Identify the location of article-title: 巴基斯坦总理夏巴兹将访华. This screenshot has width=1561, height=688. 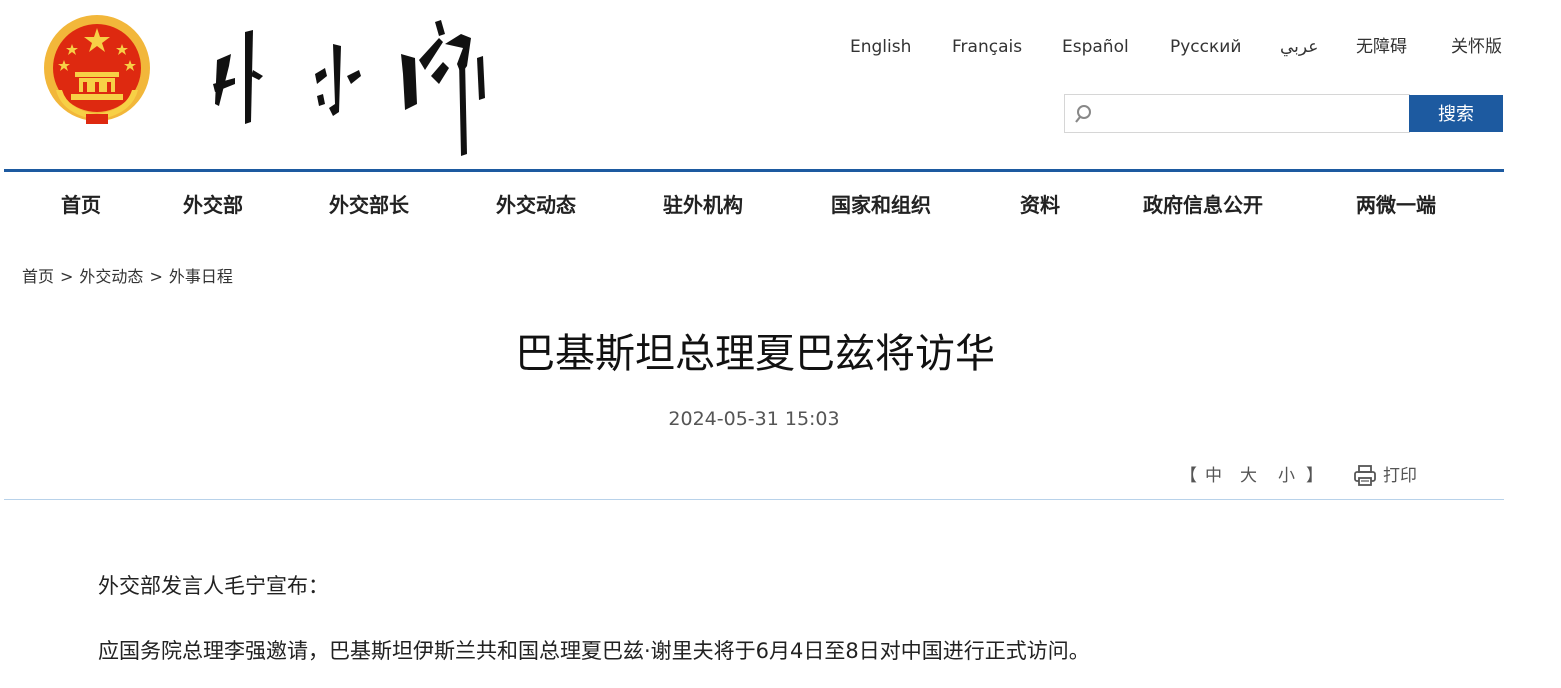
(755, 354).